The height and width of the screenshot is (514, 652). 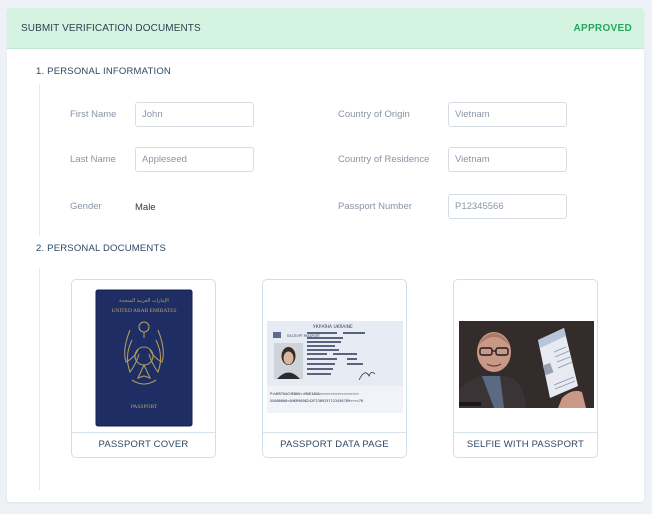 What do you see at coordinates (333, 326) in the screenshot?
I see `data-page-country: УКРАЇНА UKRAINE` at bounding box center [333, 326].